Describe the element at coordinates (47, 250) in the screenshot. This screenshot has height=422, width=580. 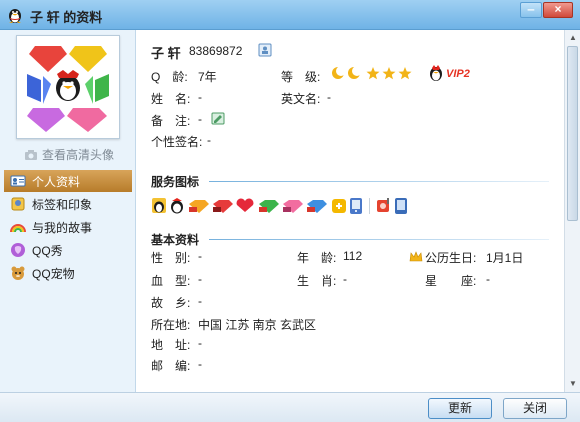
I see `sidebar-item-label: QQ秀` at that location.